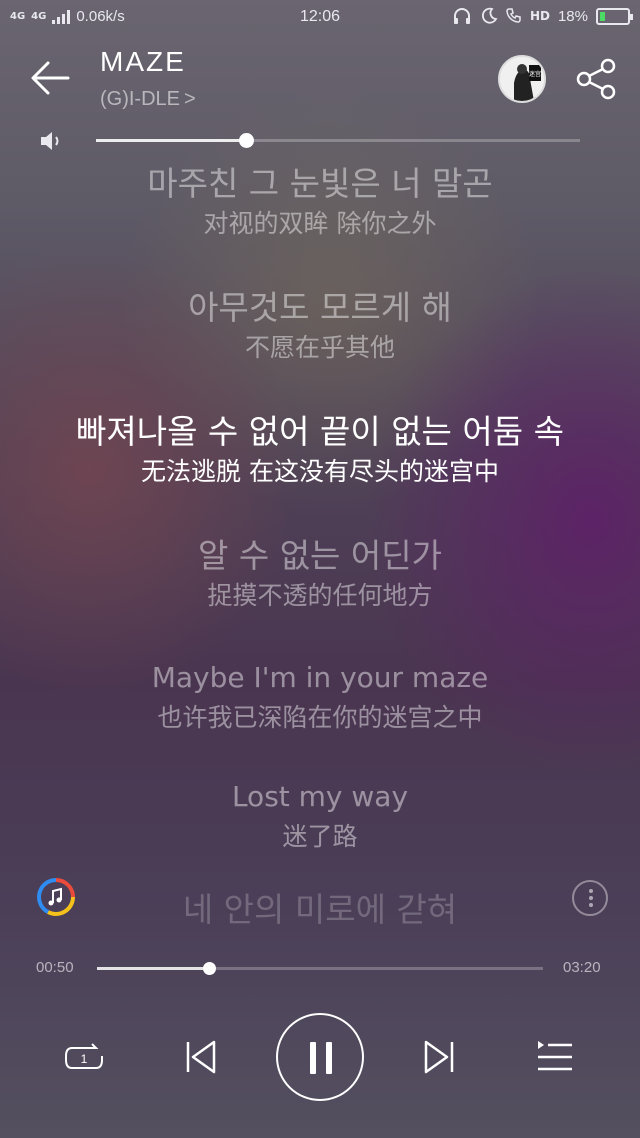  What do you see at coordinates (320, 555) in the screenshot?
I see `lyric-original: 알 수 없는 어딘가` at bounding box center [320, 555].